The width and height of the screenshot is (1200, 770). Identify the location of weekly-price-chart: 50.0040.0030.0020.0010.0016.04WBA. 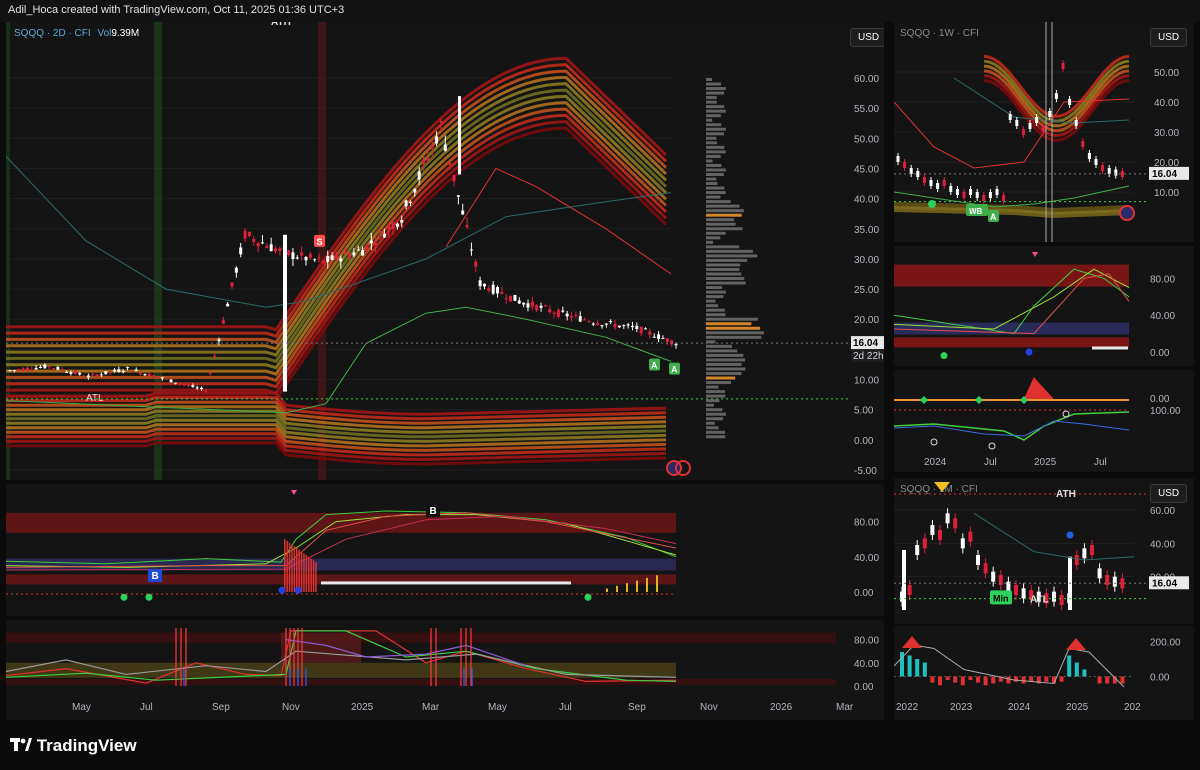
(1044, 132).